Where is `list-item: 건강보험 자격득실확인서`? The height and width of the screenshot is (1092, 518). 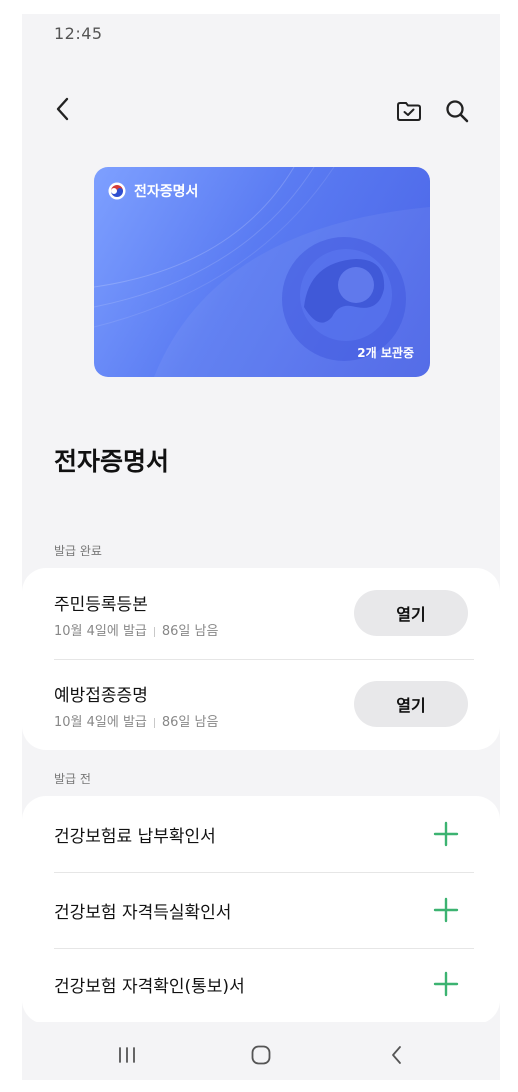 list-item: 건강보험 자격득실확인서 is located at coordinates (261, 910).